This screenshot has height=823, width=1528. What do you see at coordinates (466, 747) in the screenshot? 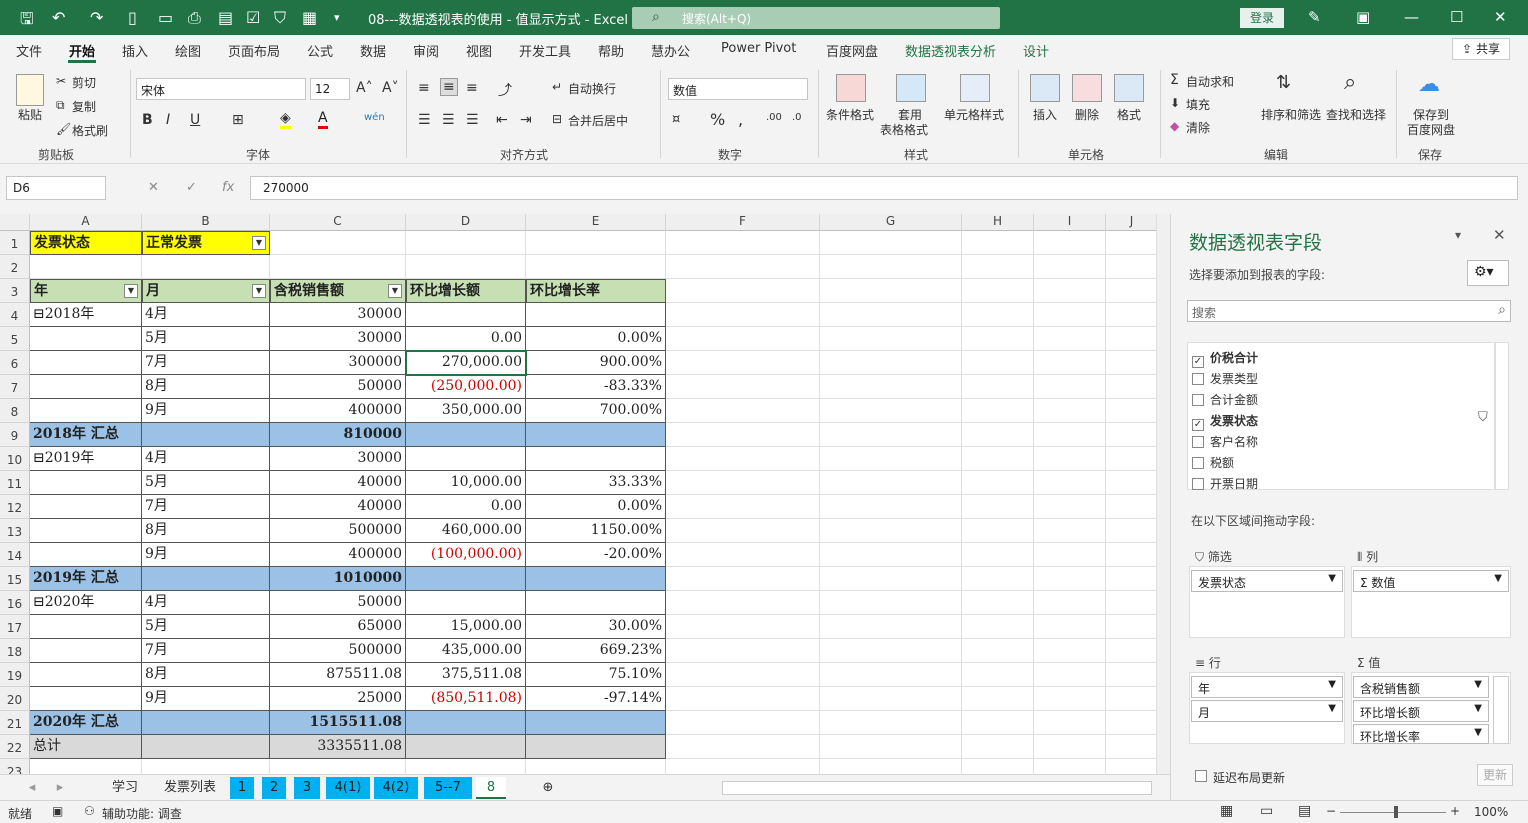
I see `grand-total-cell` at bounding box center [466, 747].